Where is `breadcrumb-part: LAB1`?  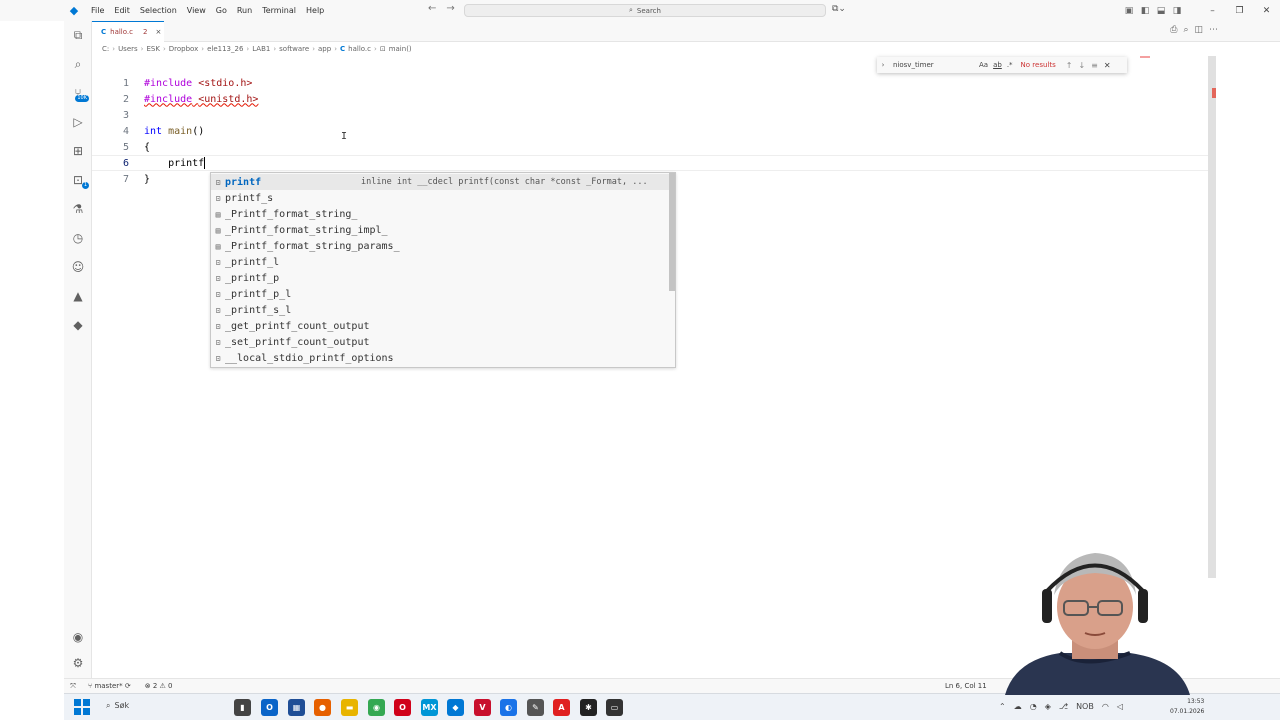
breadcrumb-part: LAB1 is located at coordinates (261, 49).